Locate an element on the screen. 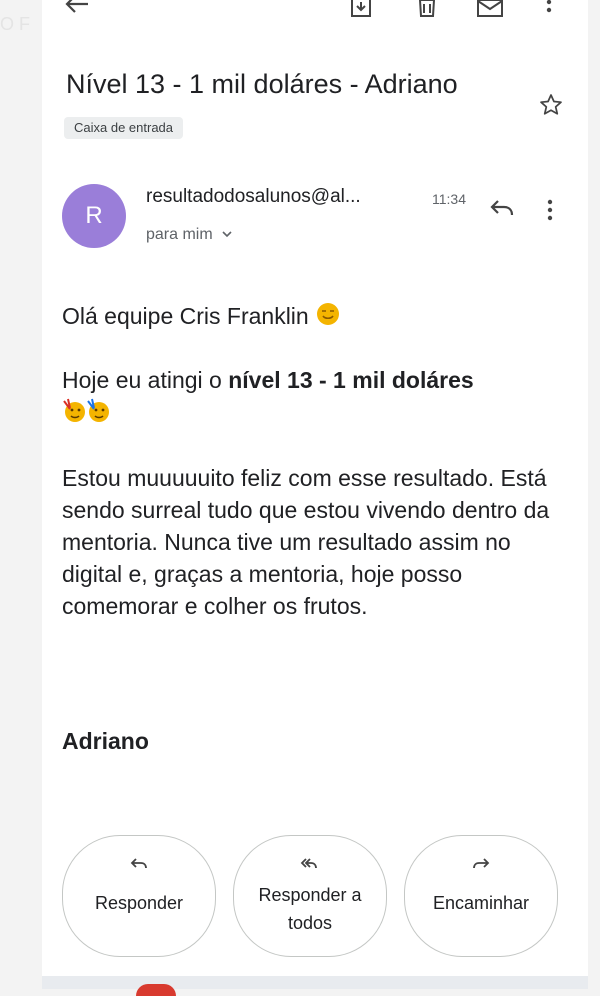  reply-all-icon is located at coordinates (310, 866).